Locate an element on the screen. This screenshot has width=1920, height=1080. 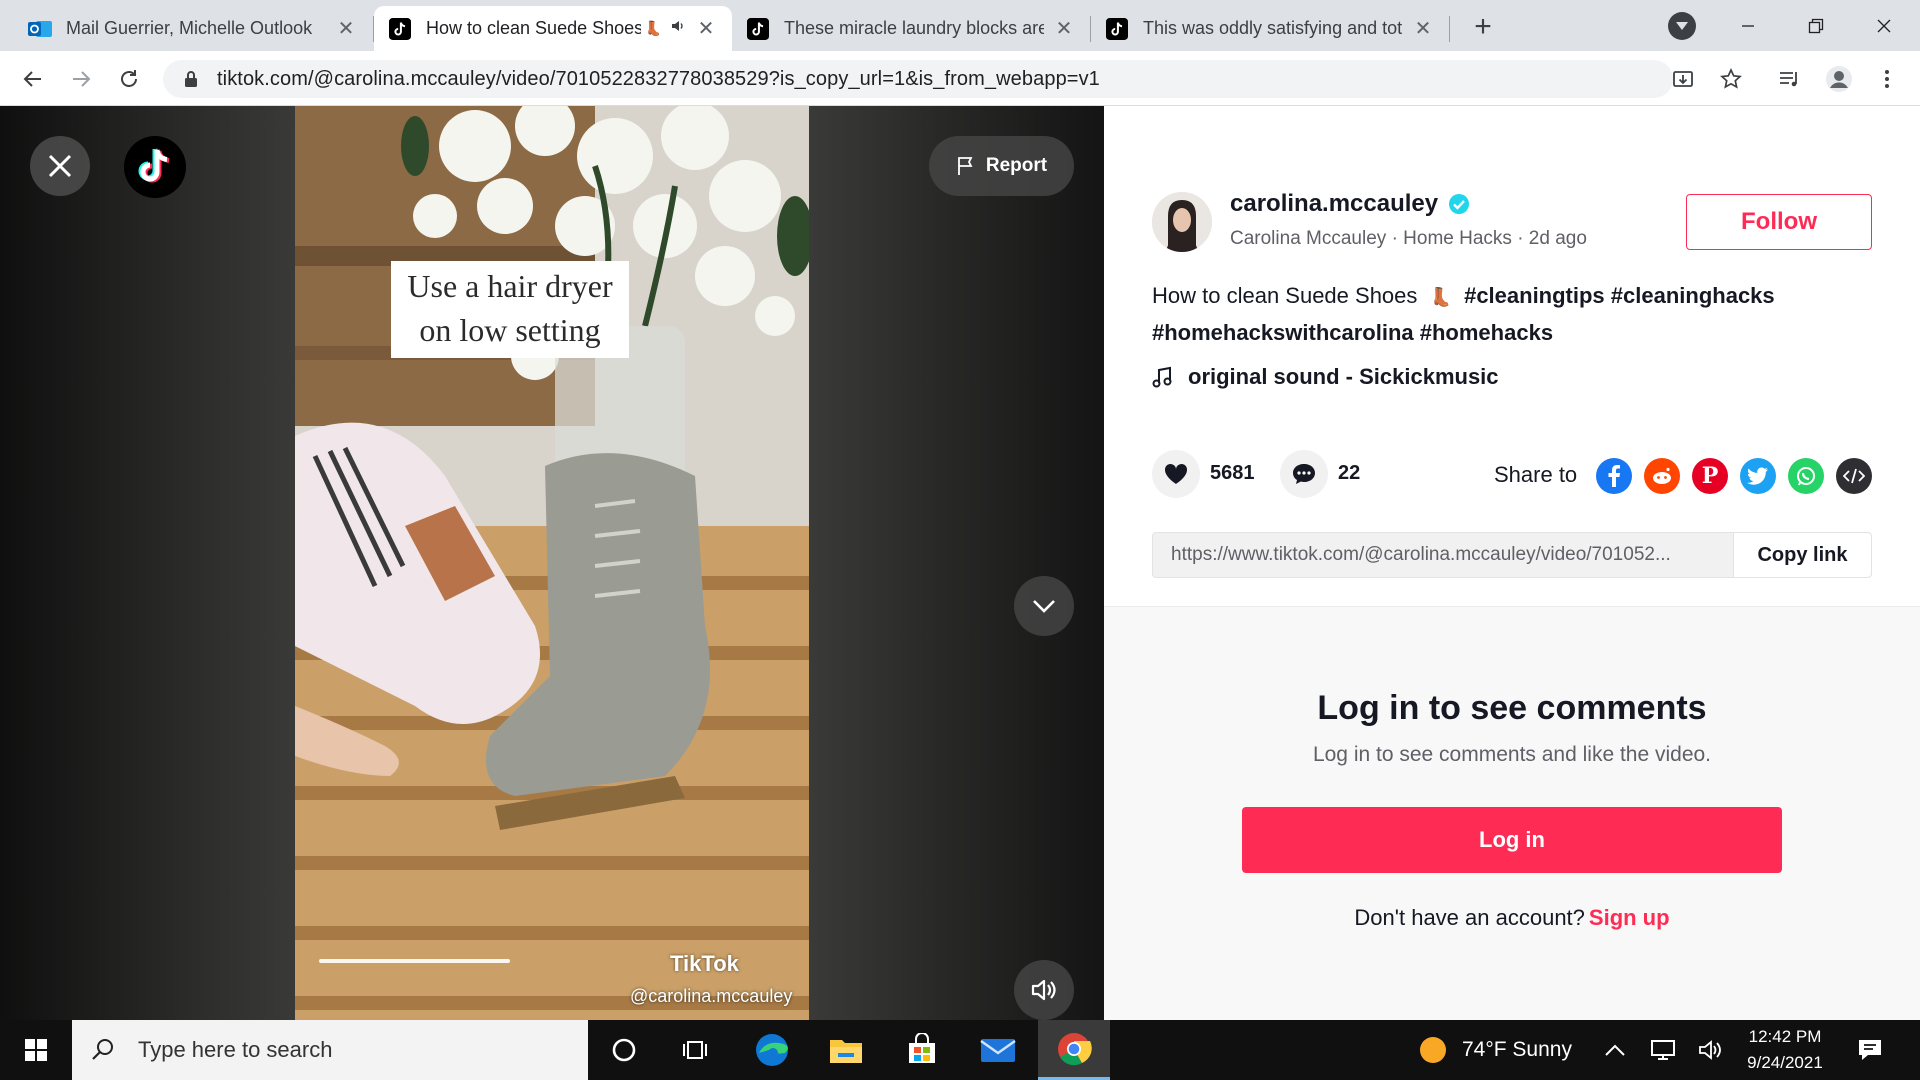
chrome-icon is located at coordinates (1075, 1048).